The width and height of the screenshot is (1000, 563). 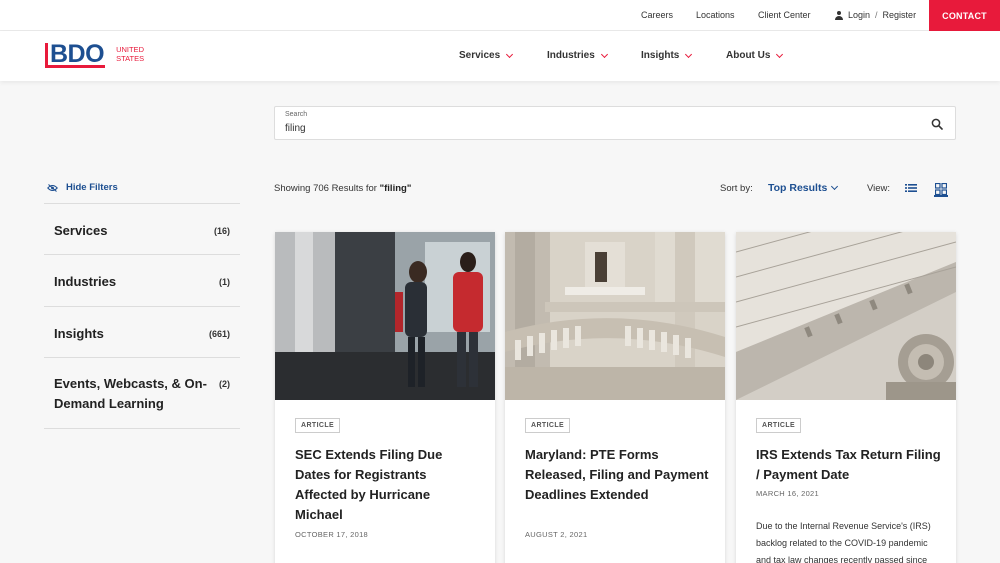 I want to click on filter-count: (1), so click(x=224, y=282).